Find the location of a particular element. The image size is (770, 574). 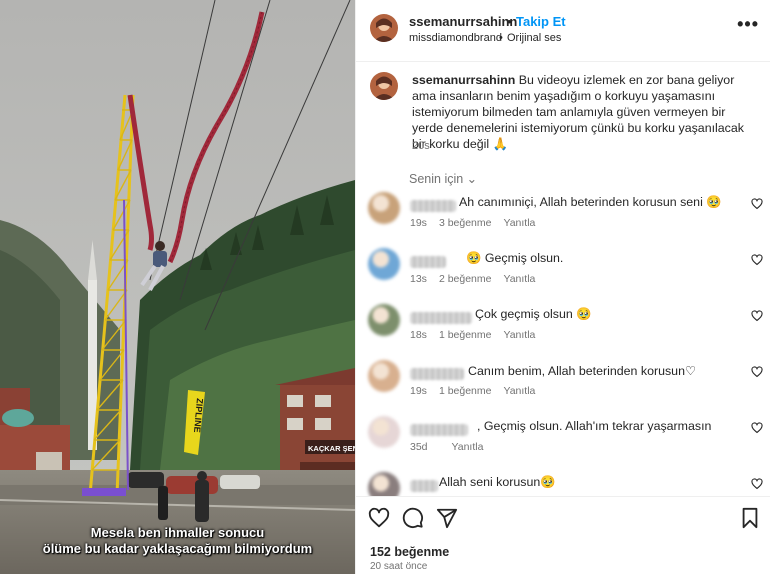

follow-button: Takip Et is located at coordinates (541, 21).